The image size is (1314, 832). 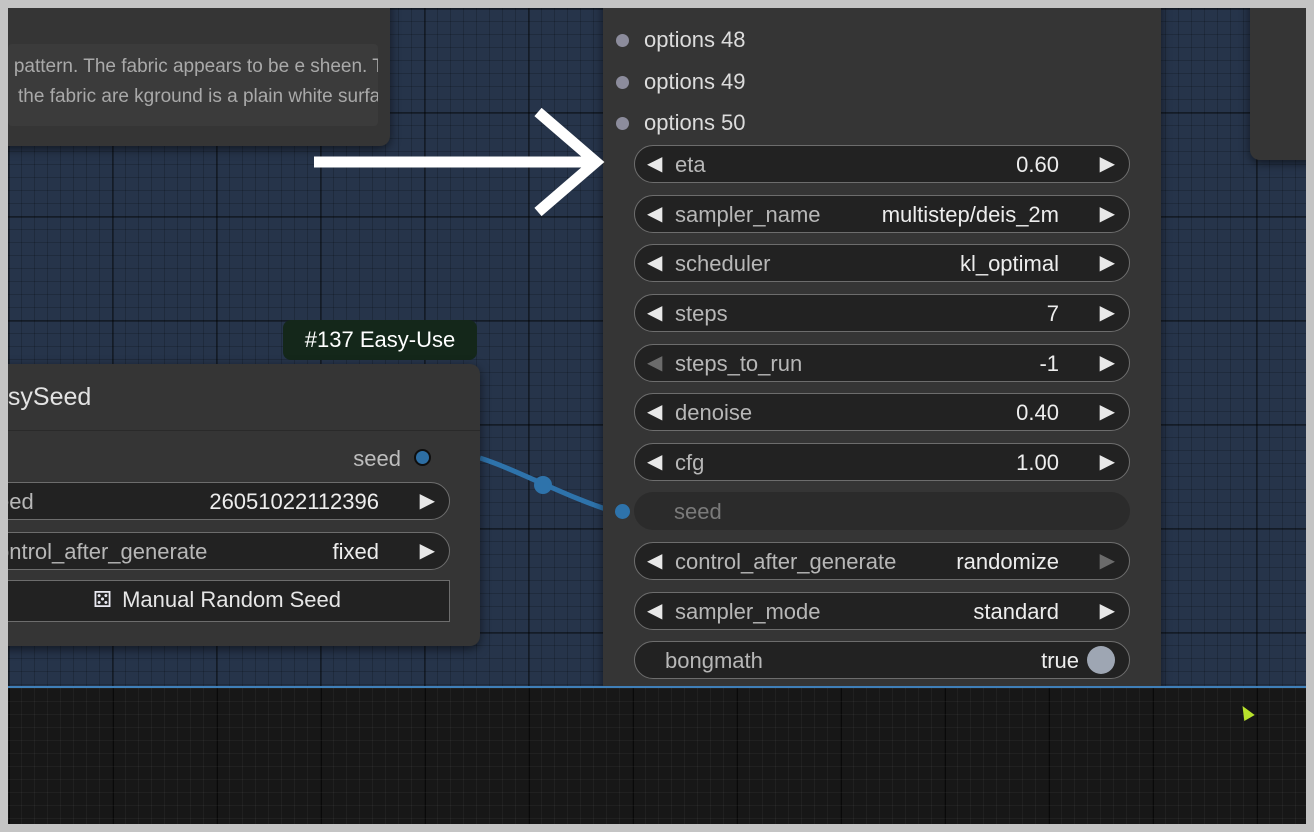 I want to click on control-after-generate-widget-sampler: ◀ control_after_generate randomize ▶, so click(x=882, y=561).